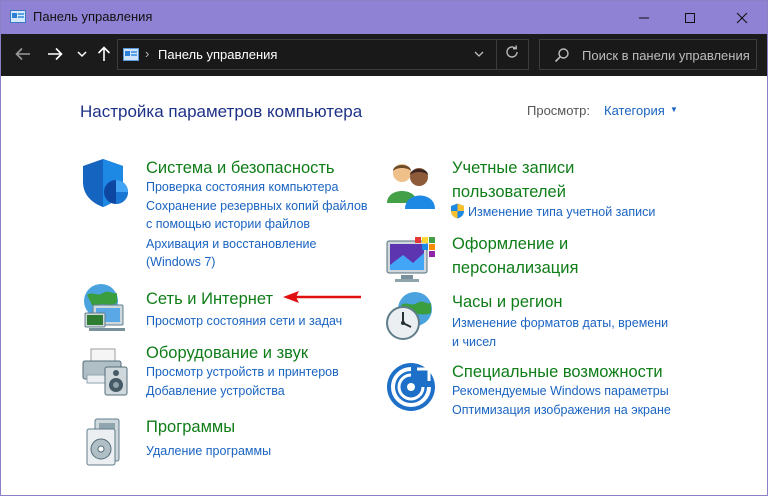  Describe the element at coordinates (411, 185) in the screenshot. I see `user-accounts-icon` at that location.